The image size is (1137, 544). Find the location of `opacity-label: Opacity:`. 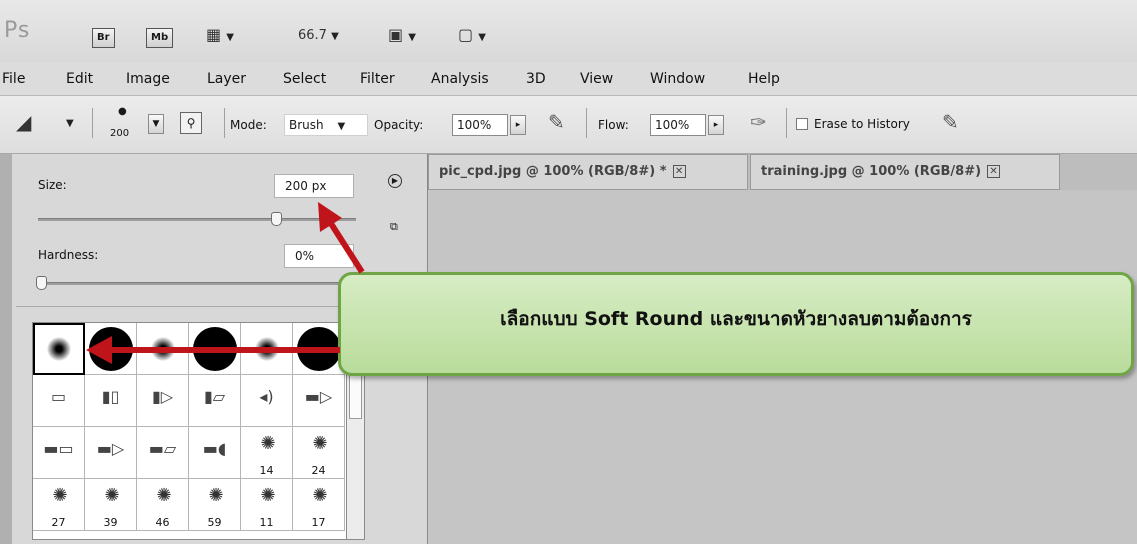

opacity-label: Opacity: is located at coordinates (399, 125).